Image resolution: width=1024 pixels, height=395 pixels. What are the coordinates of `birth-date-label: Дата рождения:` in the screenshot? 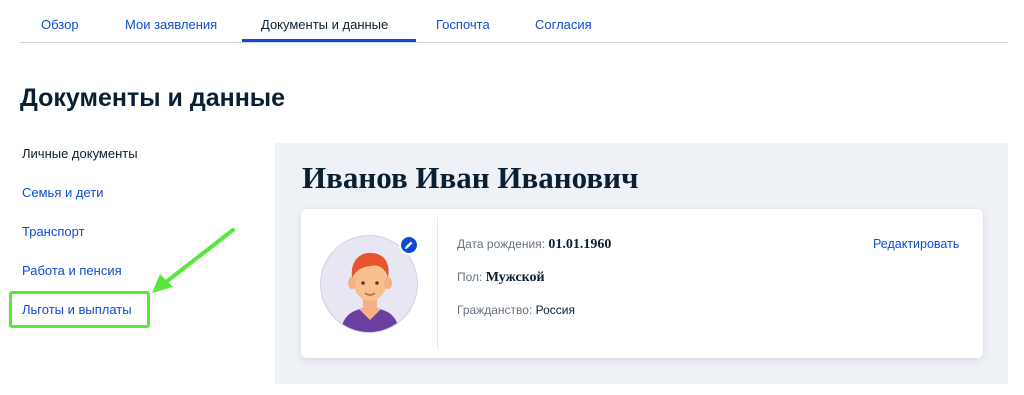 It's located at (501, 244).